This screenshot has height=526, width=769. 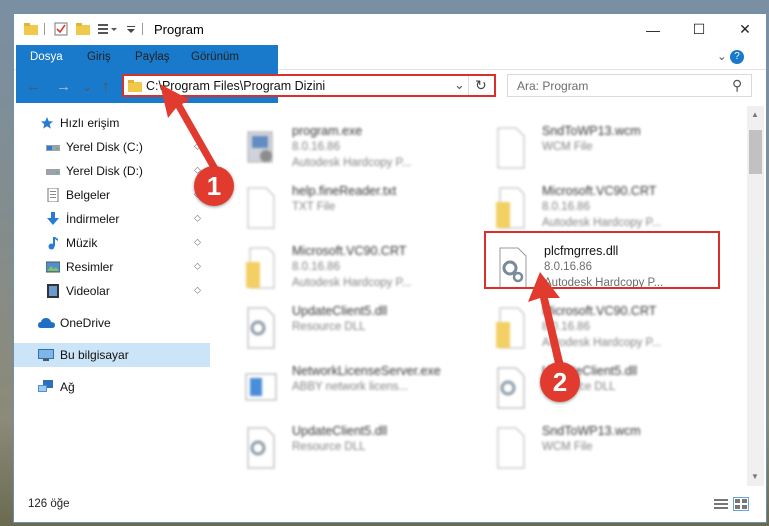 What do you see at coordinates (214, 186) in the screenshot?
I see `step-1-callout: 1` at bounding box center [214, 186].